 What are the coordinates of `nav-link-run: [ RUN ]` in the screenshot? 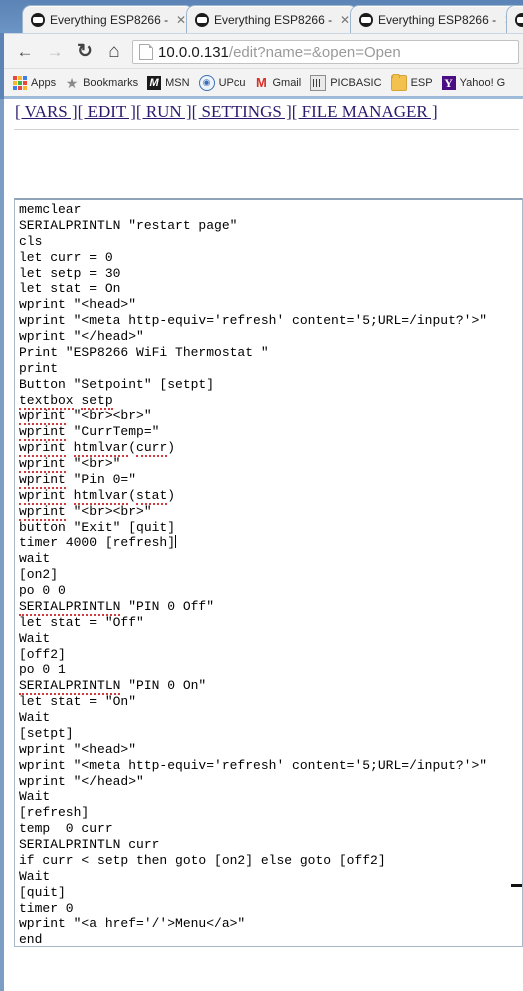 It's located at (164, 111).